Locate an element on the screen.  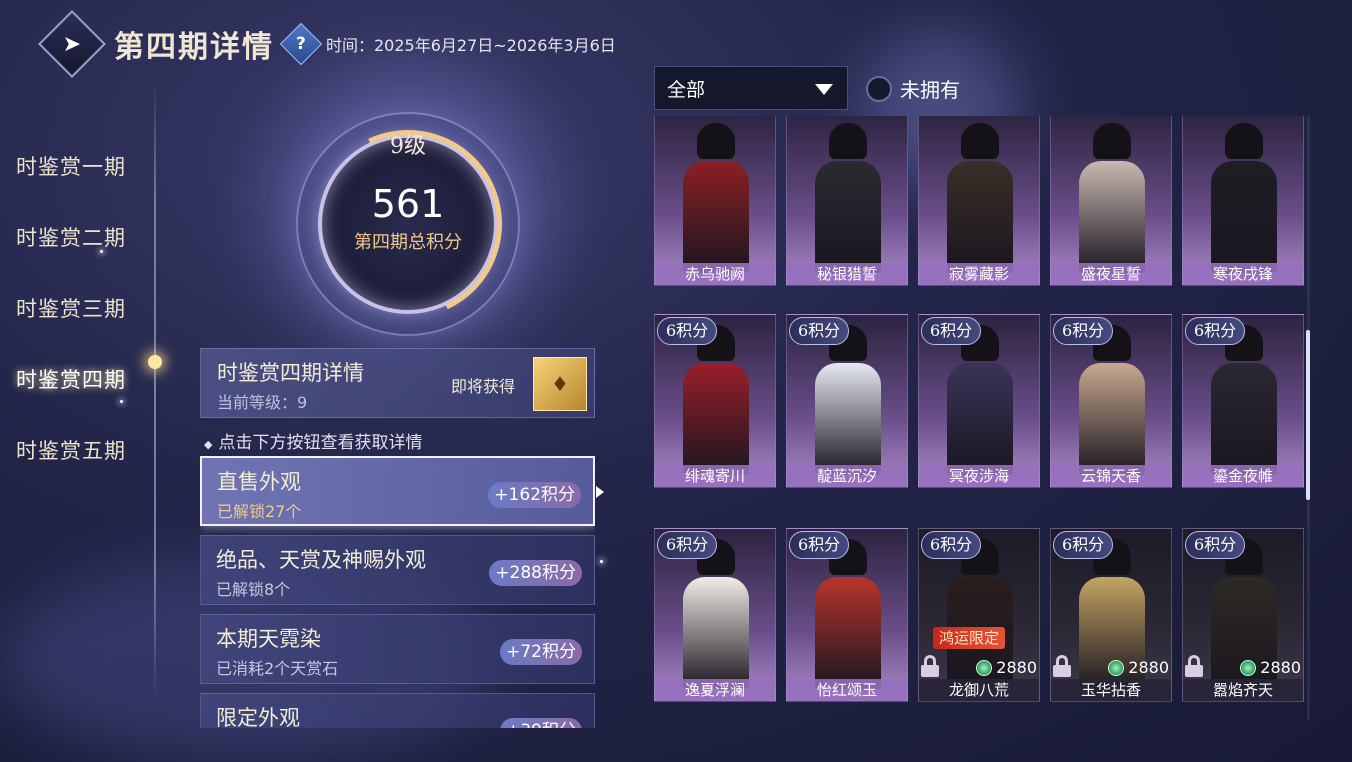
period-nav: 时鉴赏一期 时鉴赏二期 时鉴赏三期 时鉴赏四期 时鉴赏五期 is located at coordinates (91, 307).